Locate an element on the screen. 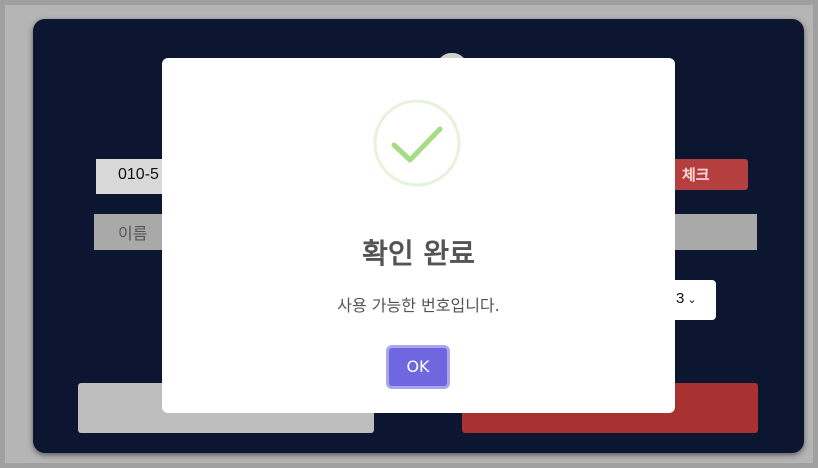  ok-button: OK is located at coordinates (418, 367).